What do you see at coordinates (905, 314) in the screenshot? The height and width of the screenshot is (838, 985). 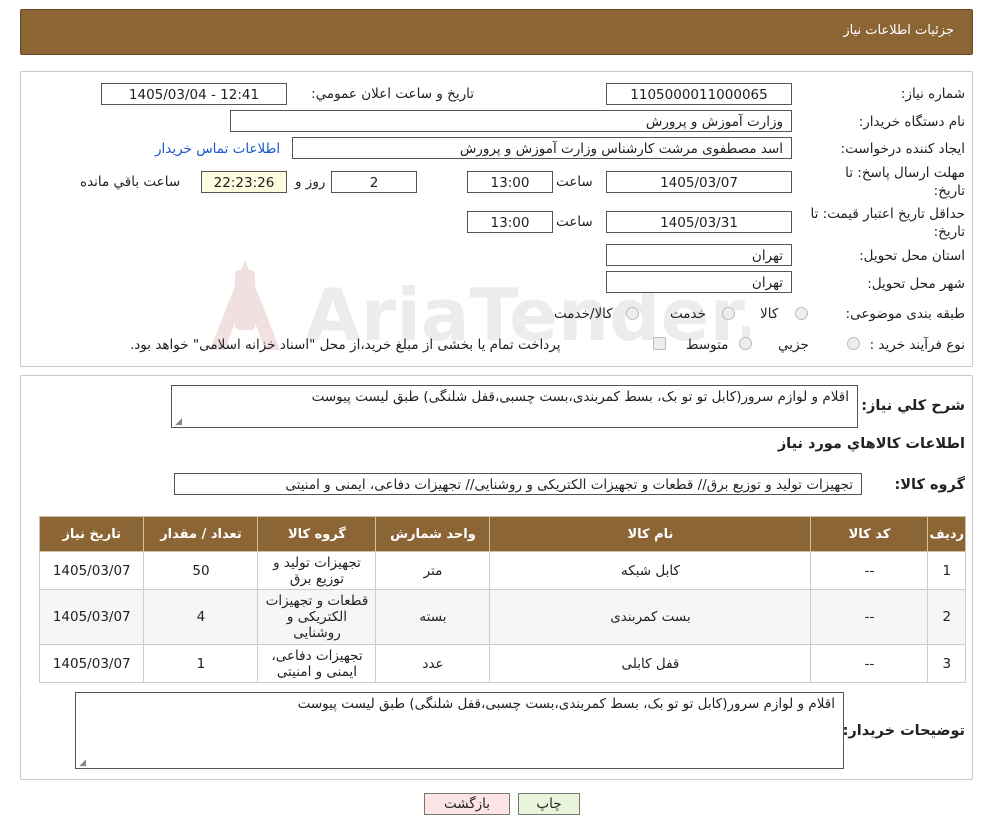 I see `category-label: طبقه بندی موضوعی:` at bounding box center [905, 314].